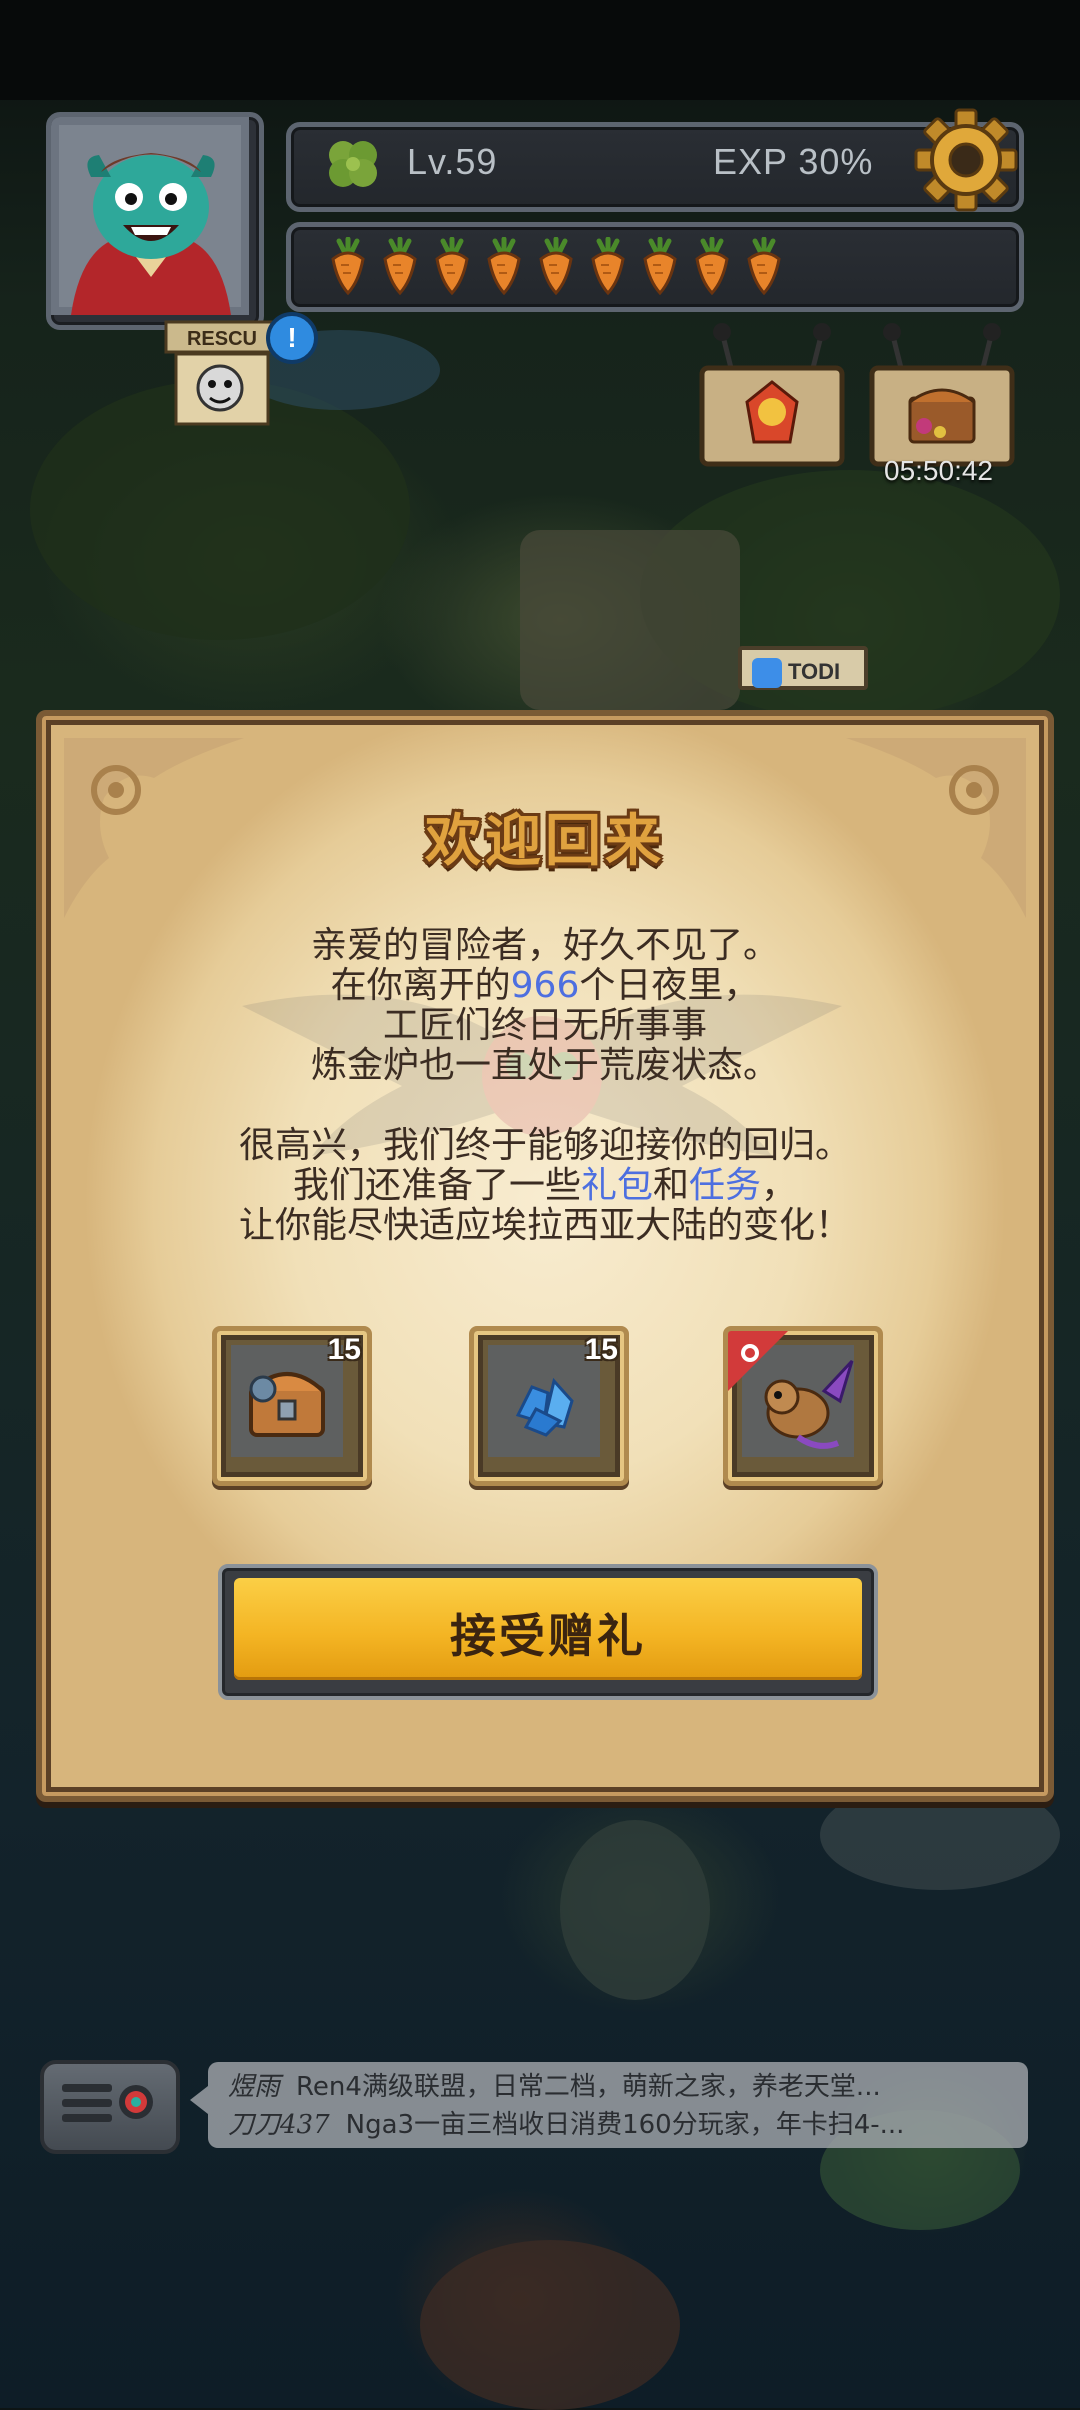  What do you see at coordinates (254, 2087) in the screenshot?
I see `chat-sender: 煜雨` at bounding box center [254, 2087].